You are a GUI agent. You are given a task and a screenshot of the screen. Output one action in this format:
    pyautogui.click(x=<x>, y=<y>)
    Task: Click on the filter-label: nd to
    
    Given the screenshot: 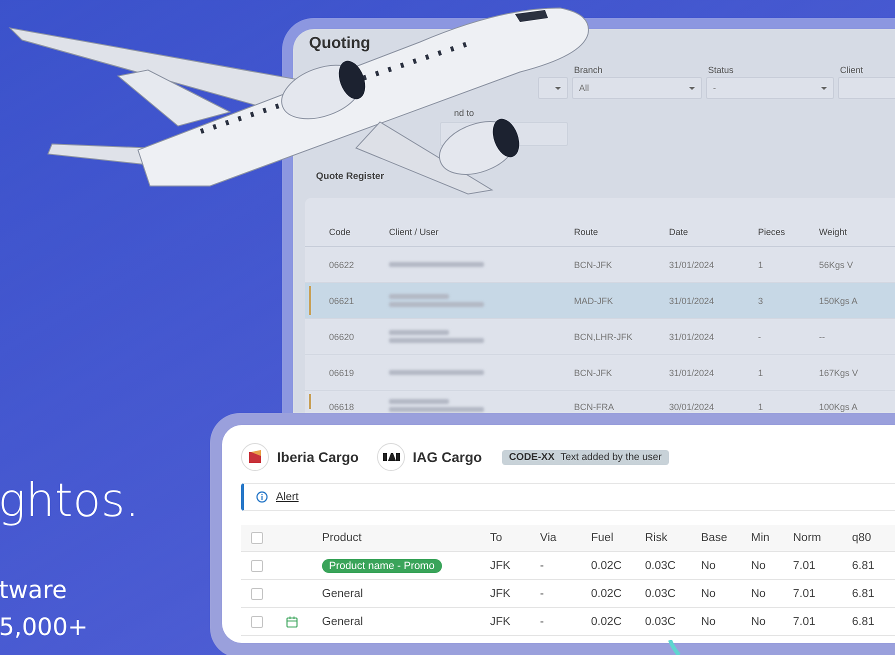 What is the action you would take?
    pyautogui.click(x=464, y=113)
    